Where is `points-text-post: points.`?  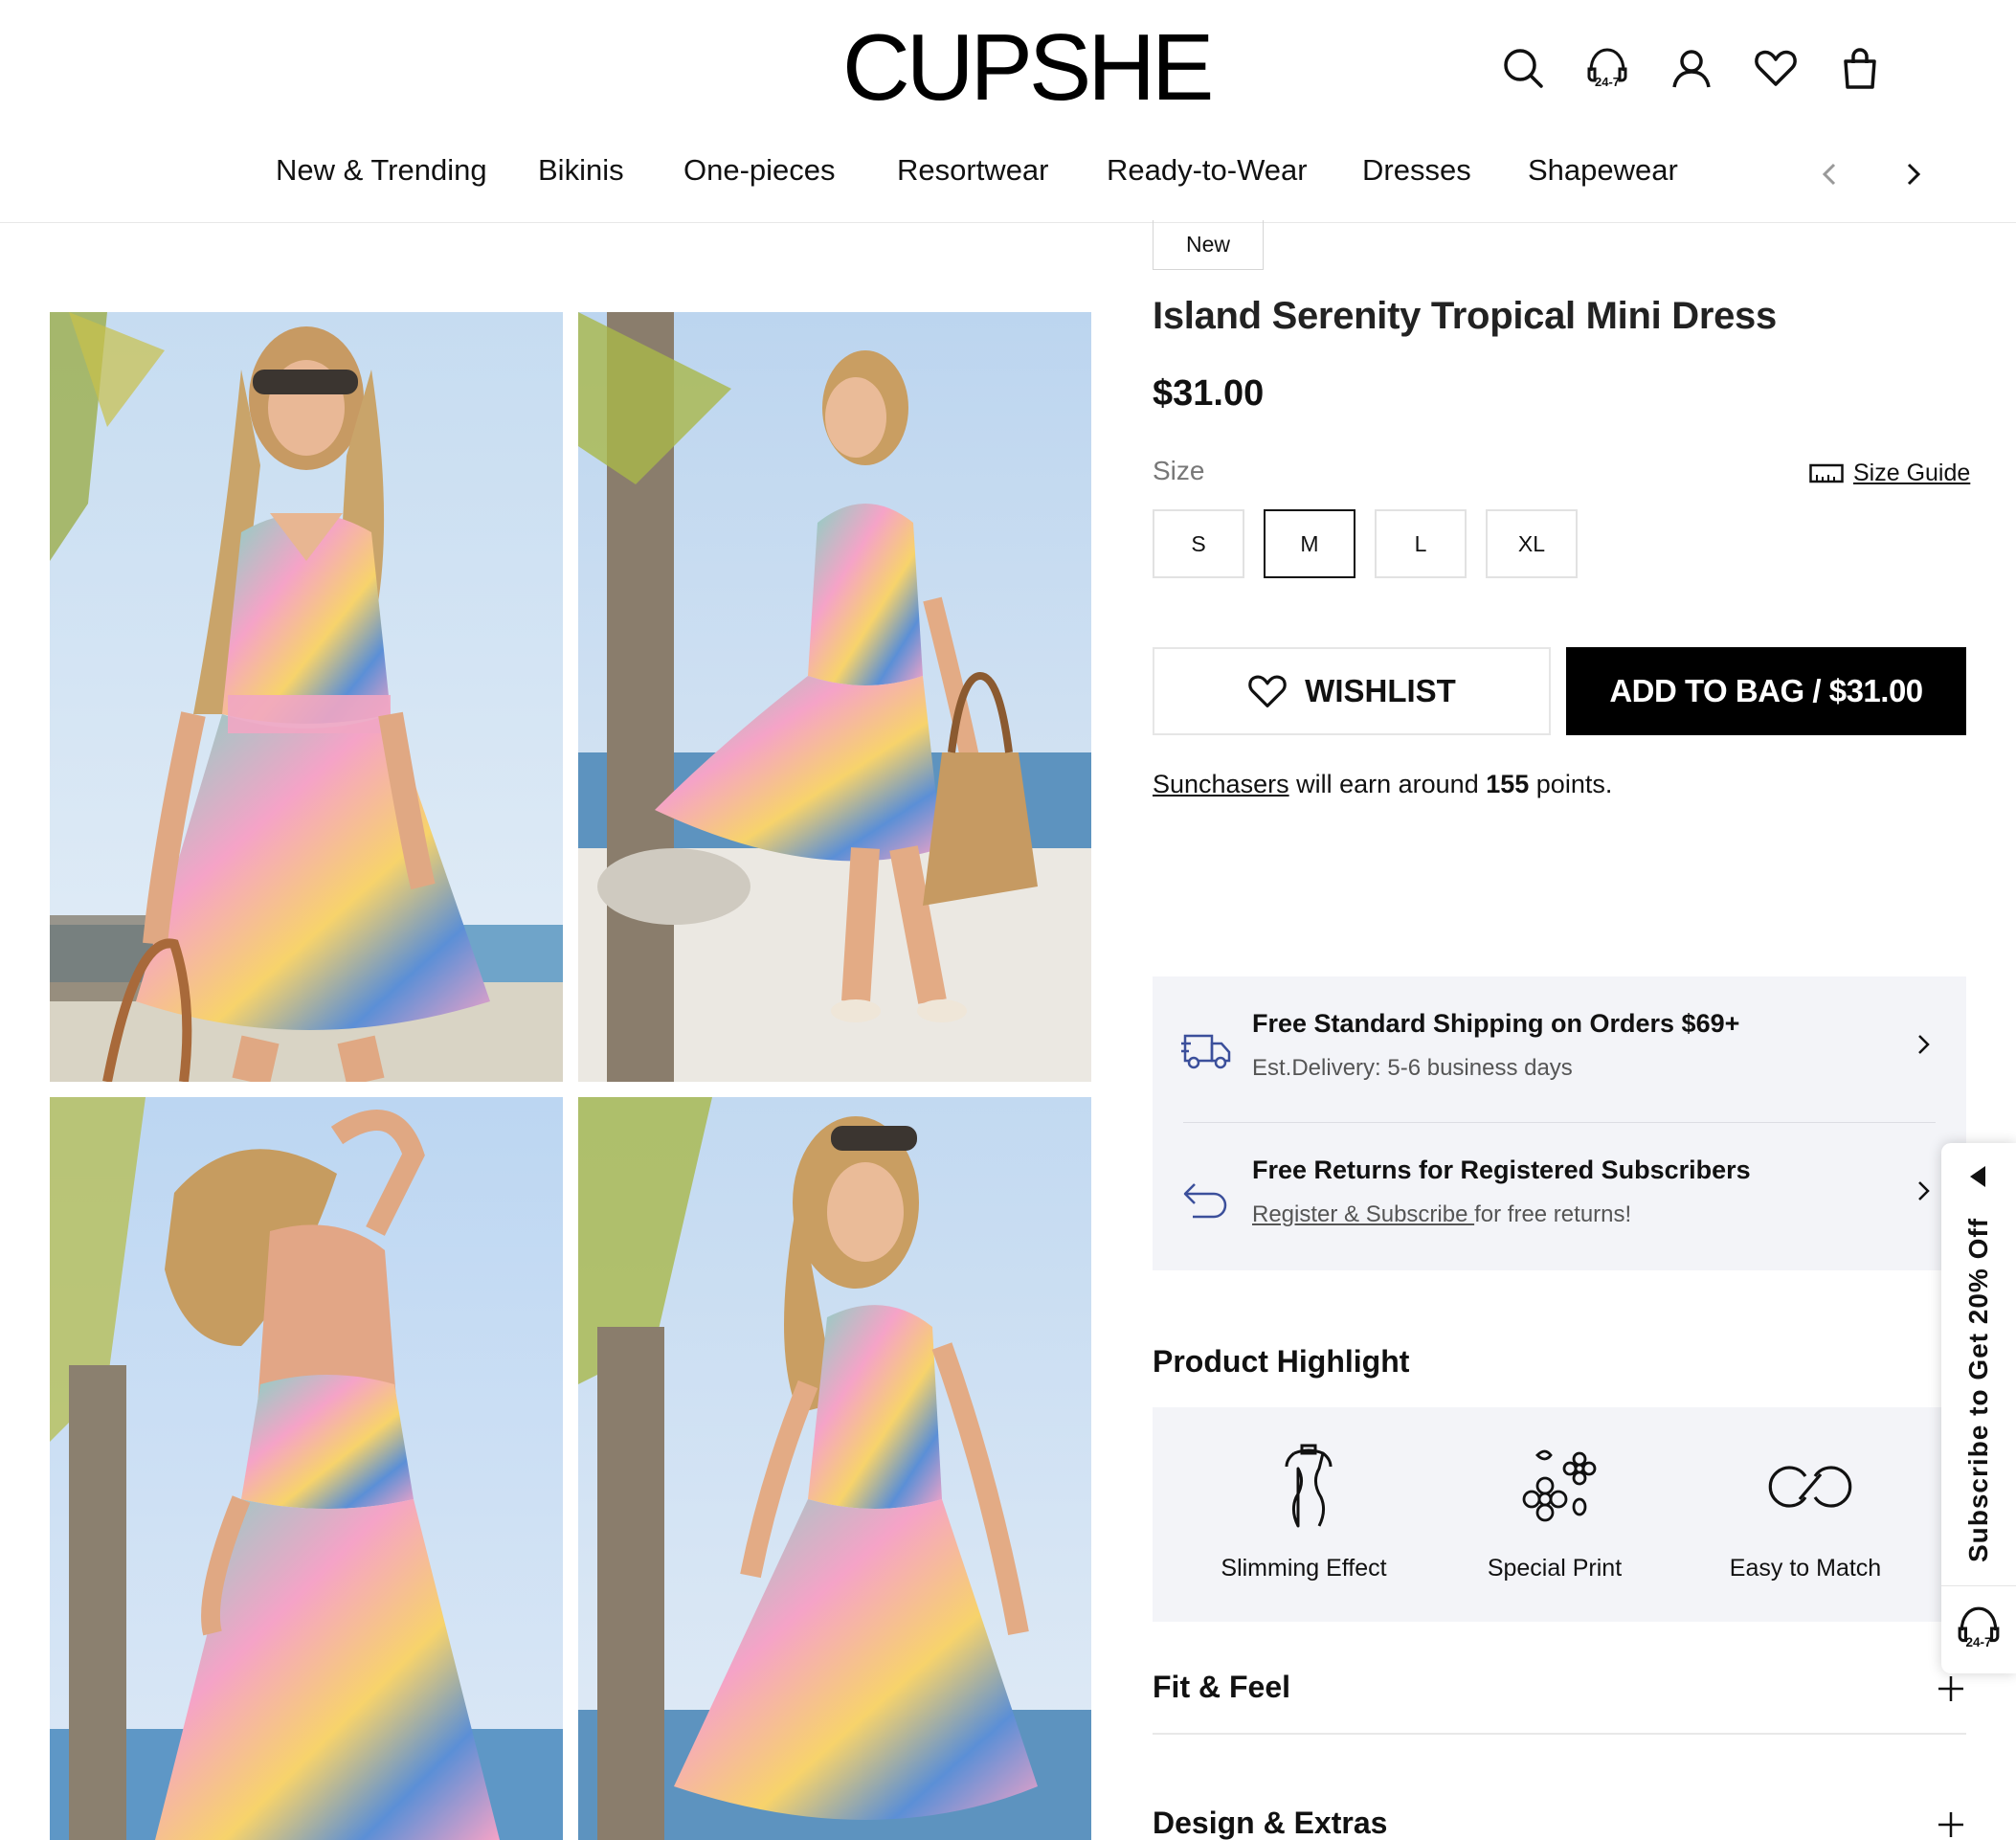
points-text-post: points. is located at coordinates (1571, 784).